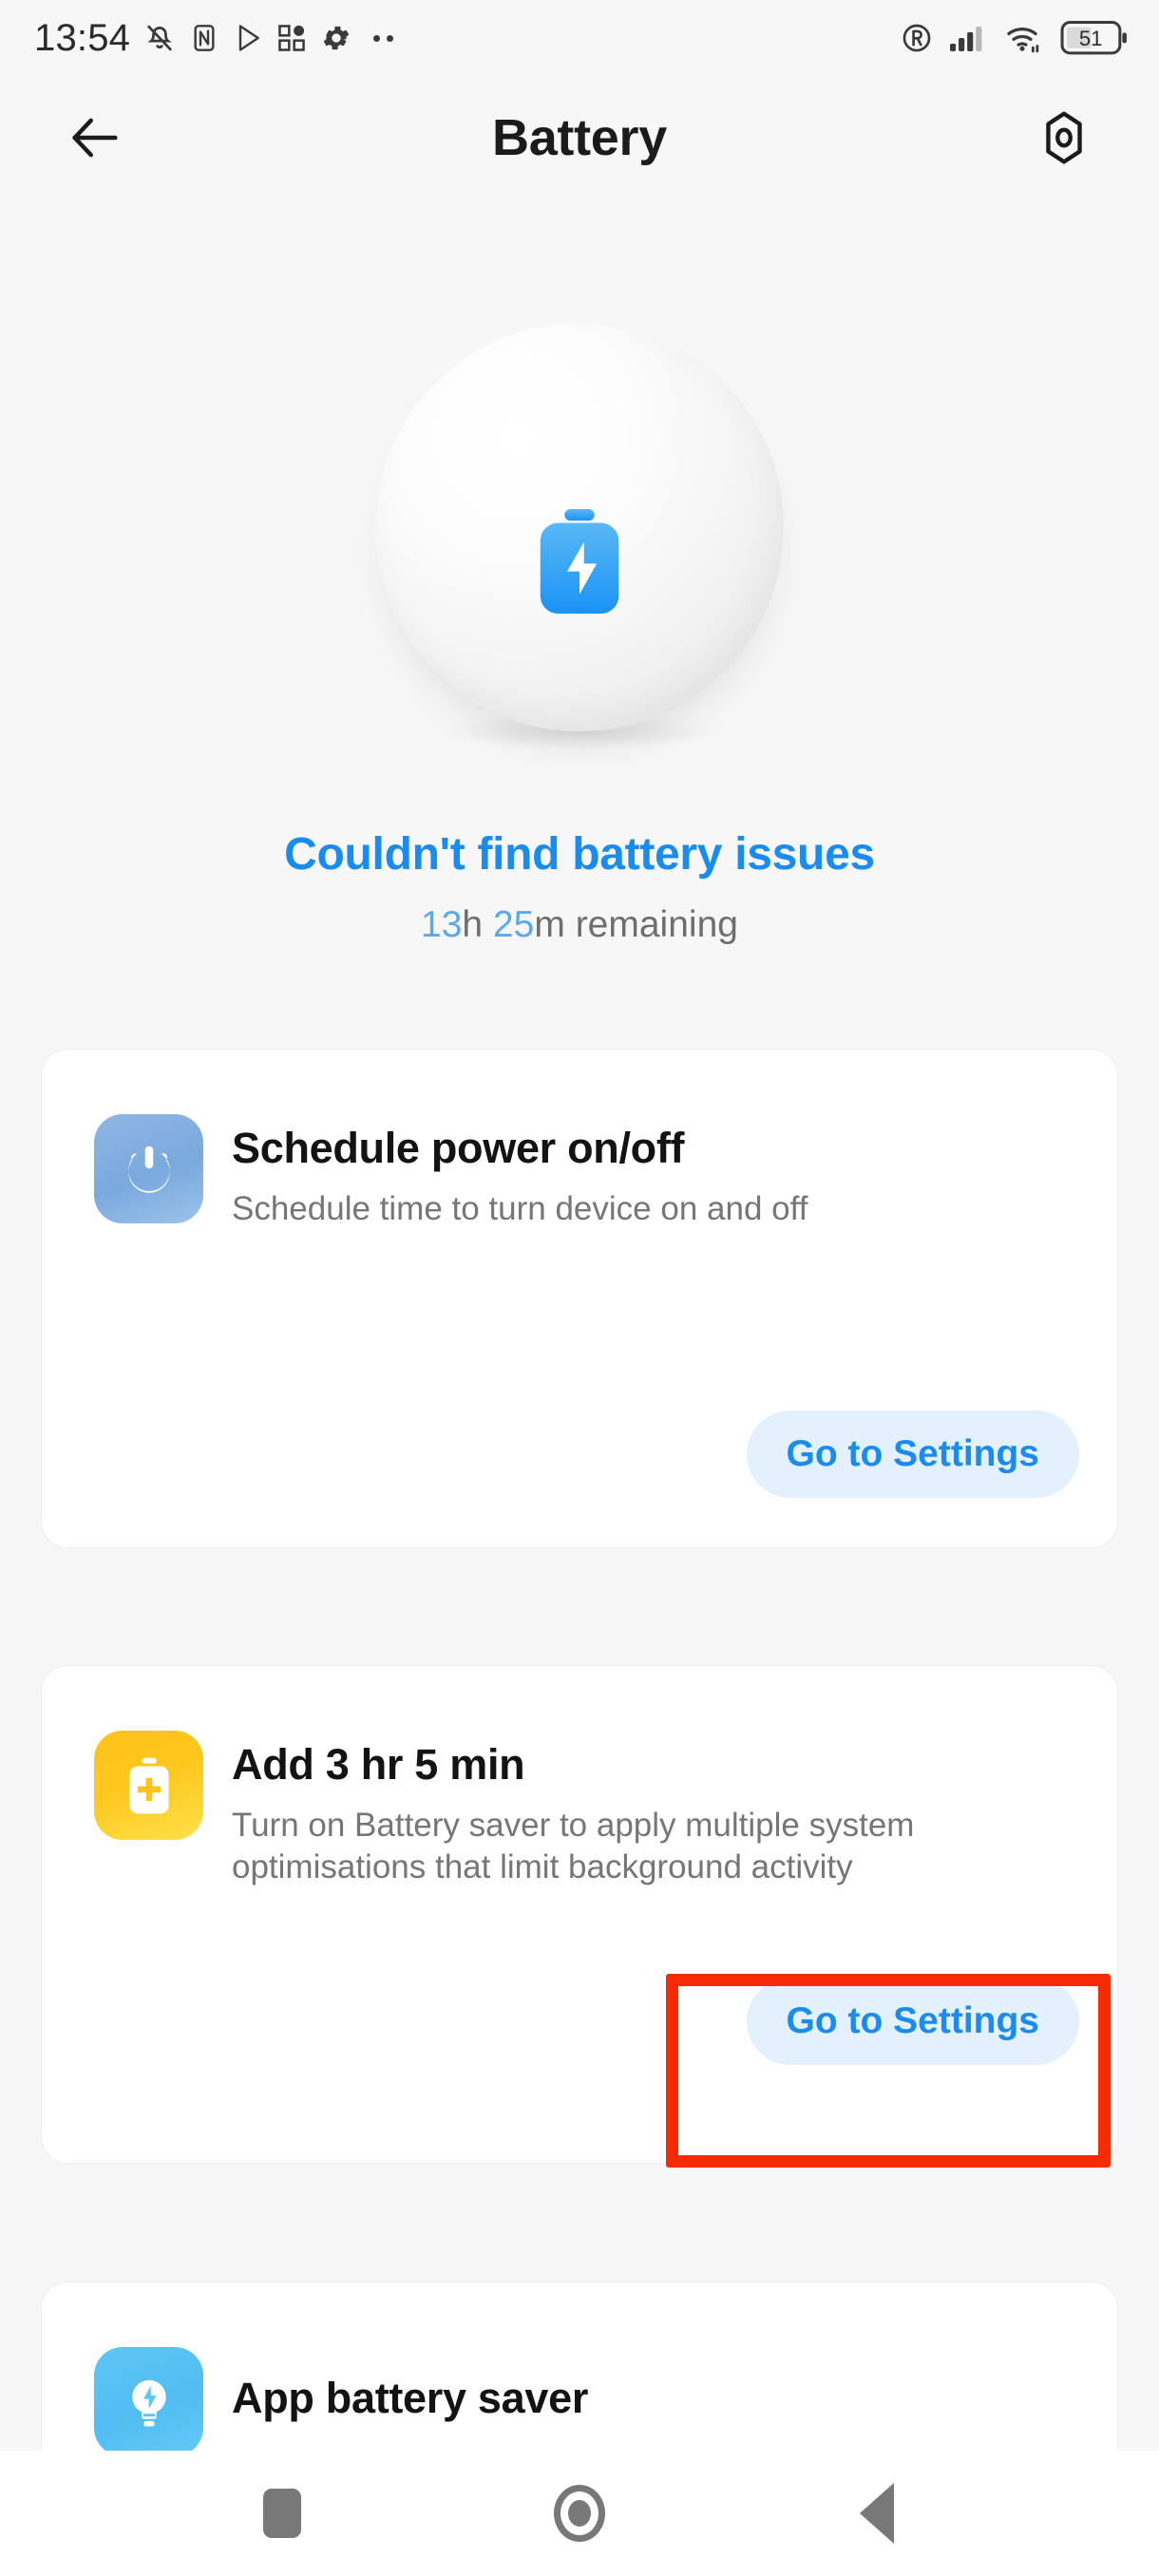 The image size is (1159, 2576). I want to click on system-navigation-bar, so click(579, 2513).